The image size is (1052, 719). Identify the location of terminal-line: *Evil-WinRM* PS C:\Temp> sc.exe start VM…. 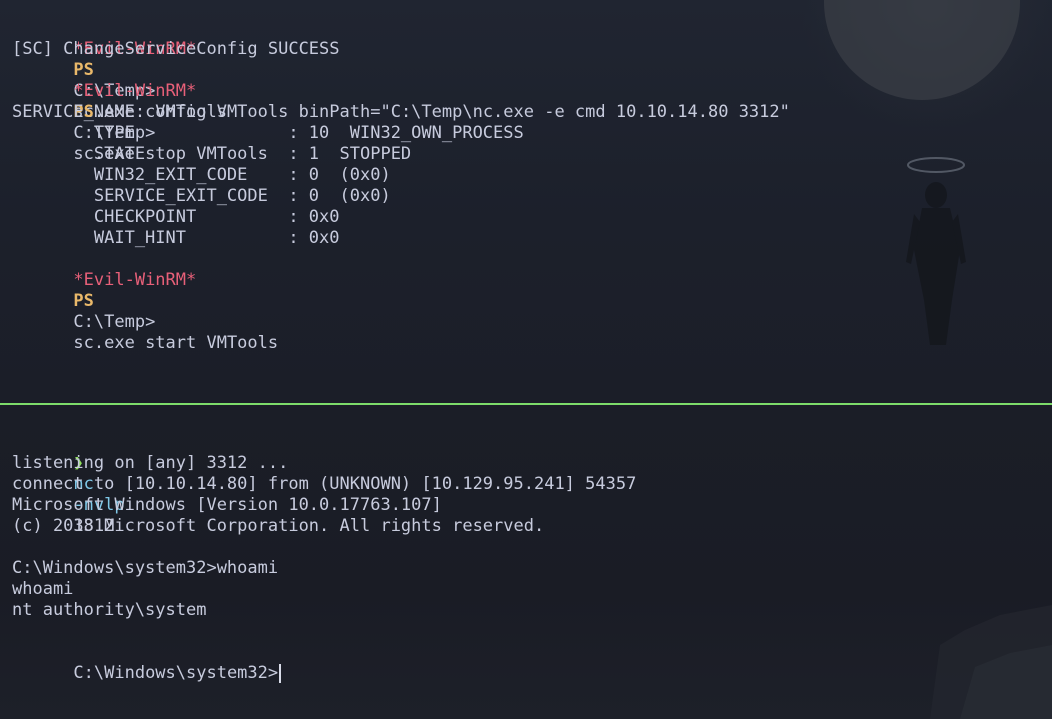
(401, 301).